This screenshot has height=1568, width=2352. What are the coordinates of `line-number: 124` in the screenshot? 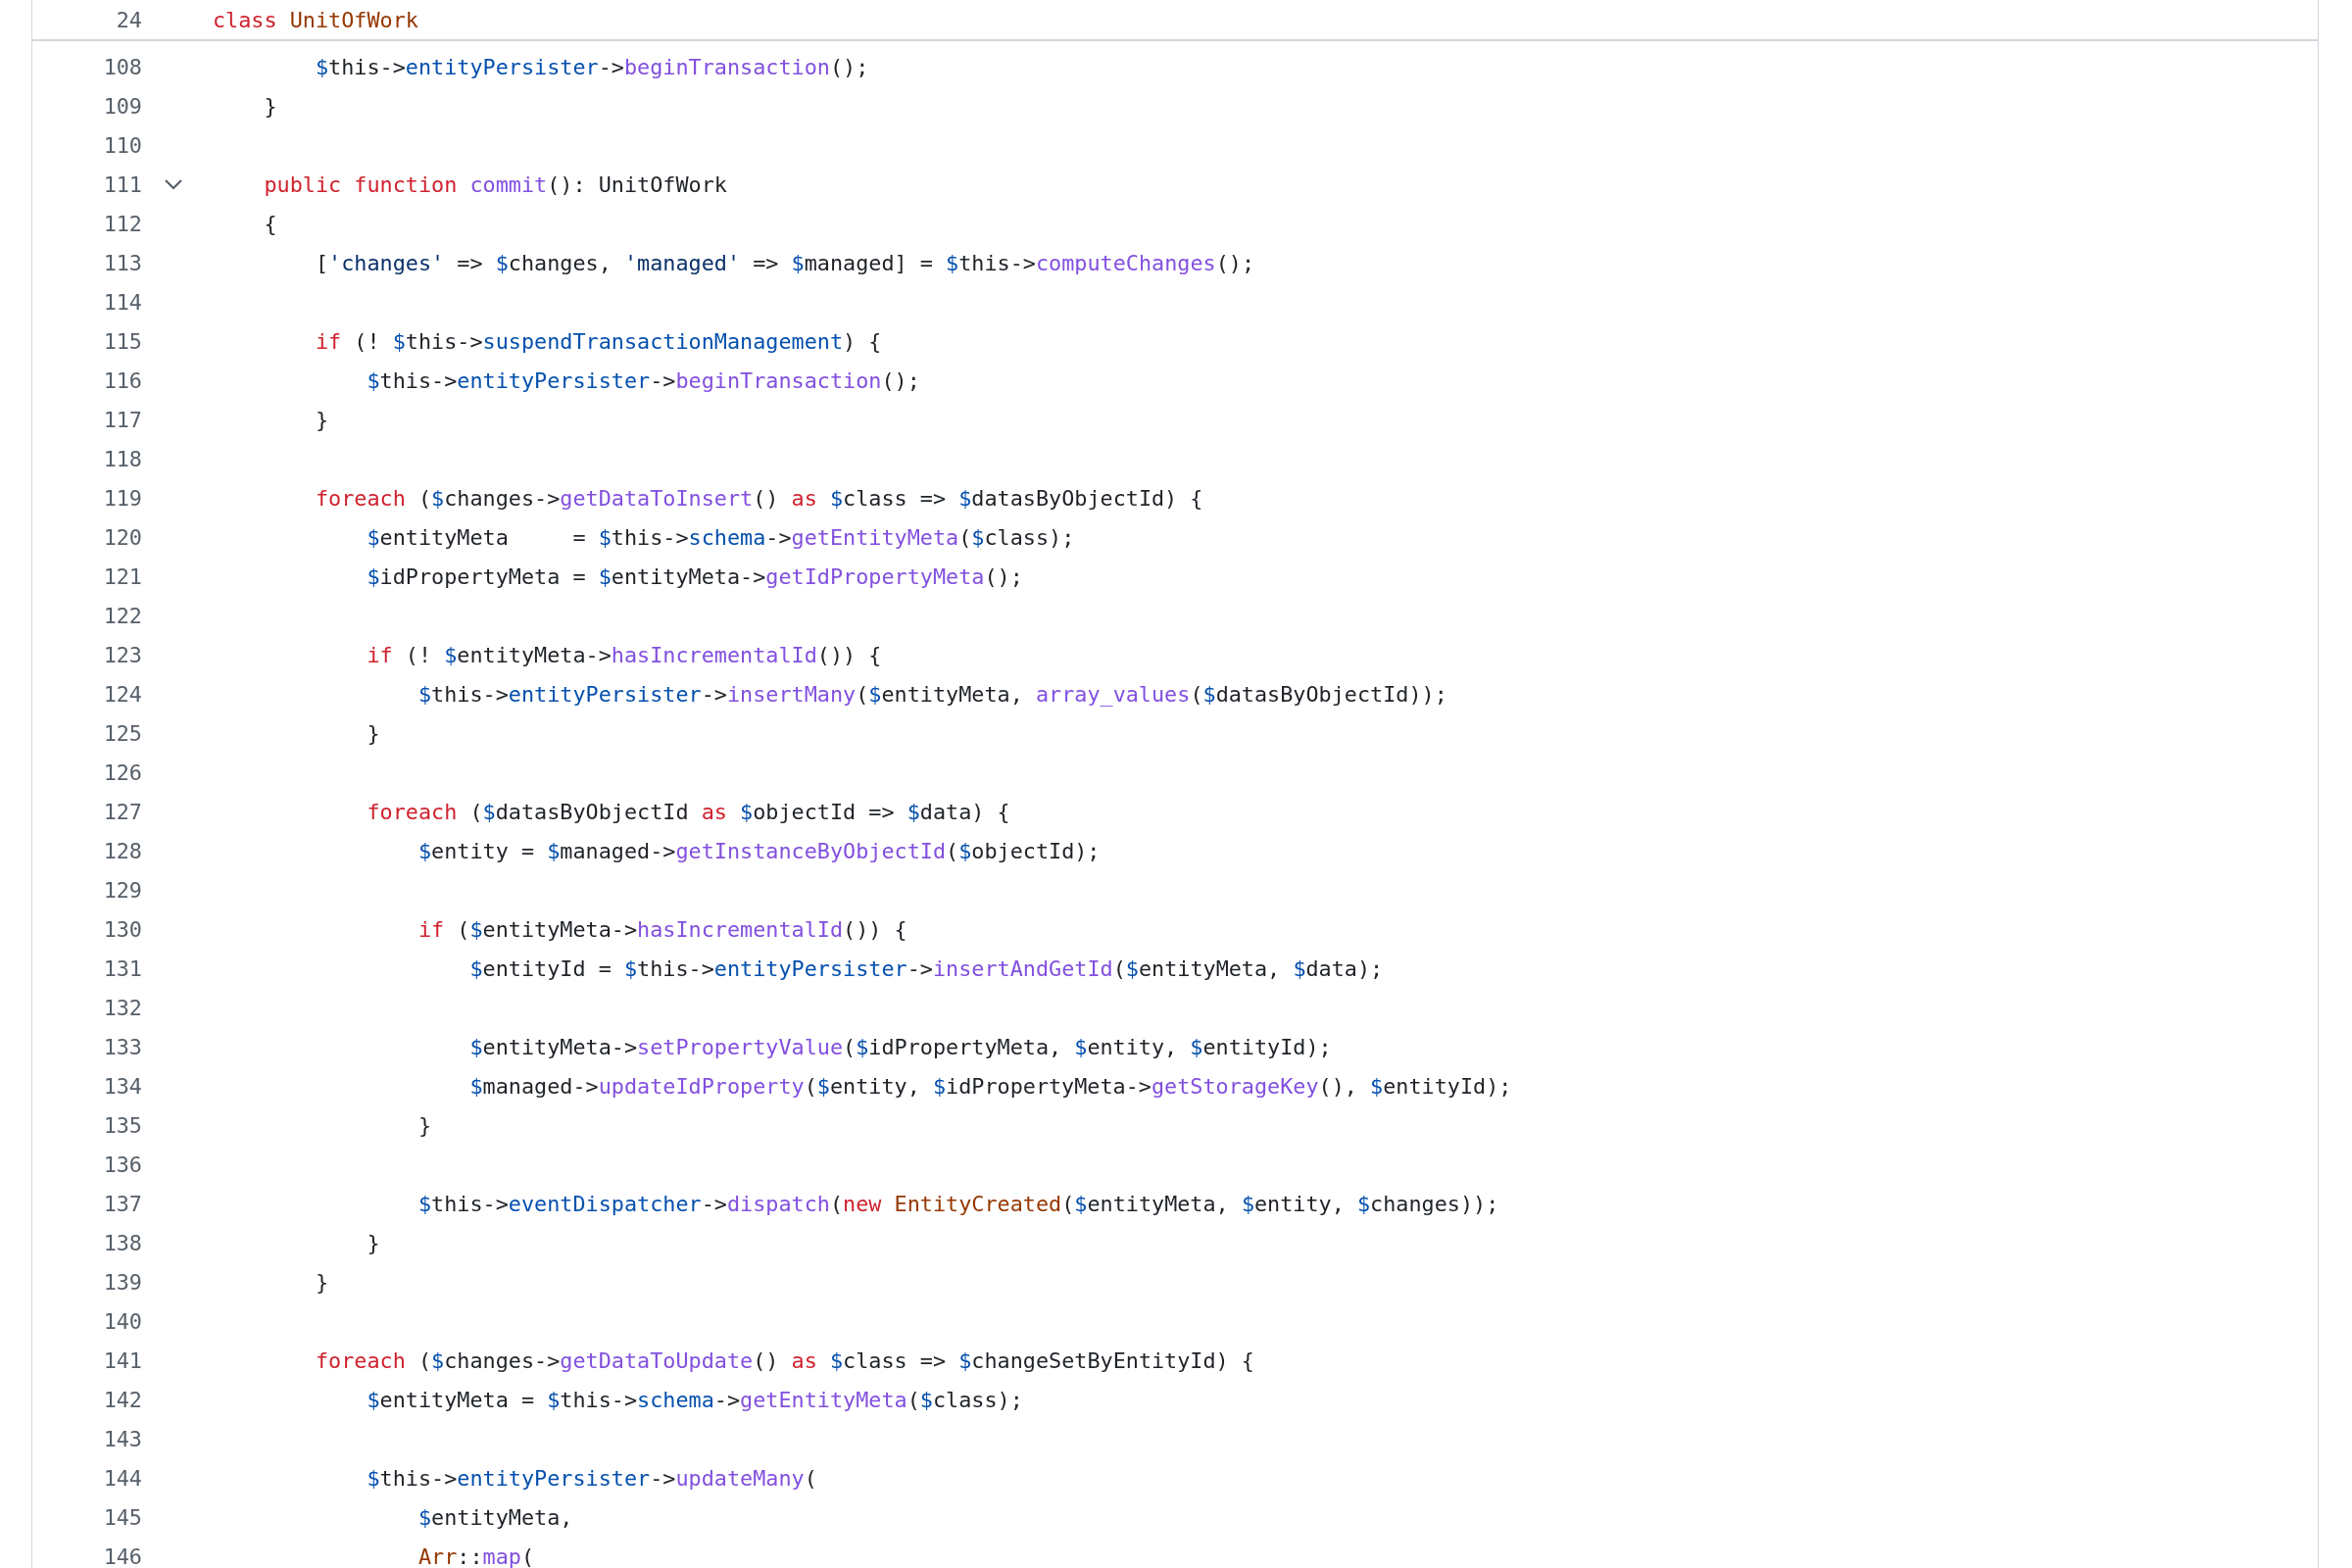 It's located at (122, 694).